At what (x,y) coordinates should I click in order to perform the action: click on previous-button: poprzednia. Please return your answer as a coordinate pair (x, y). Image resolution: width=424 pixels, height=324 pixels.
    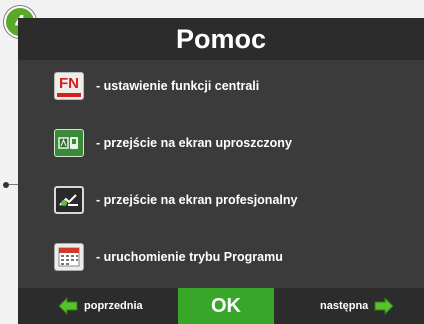
    Looking at the image, I should click on (100, 306).